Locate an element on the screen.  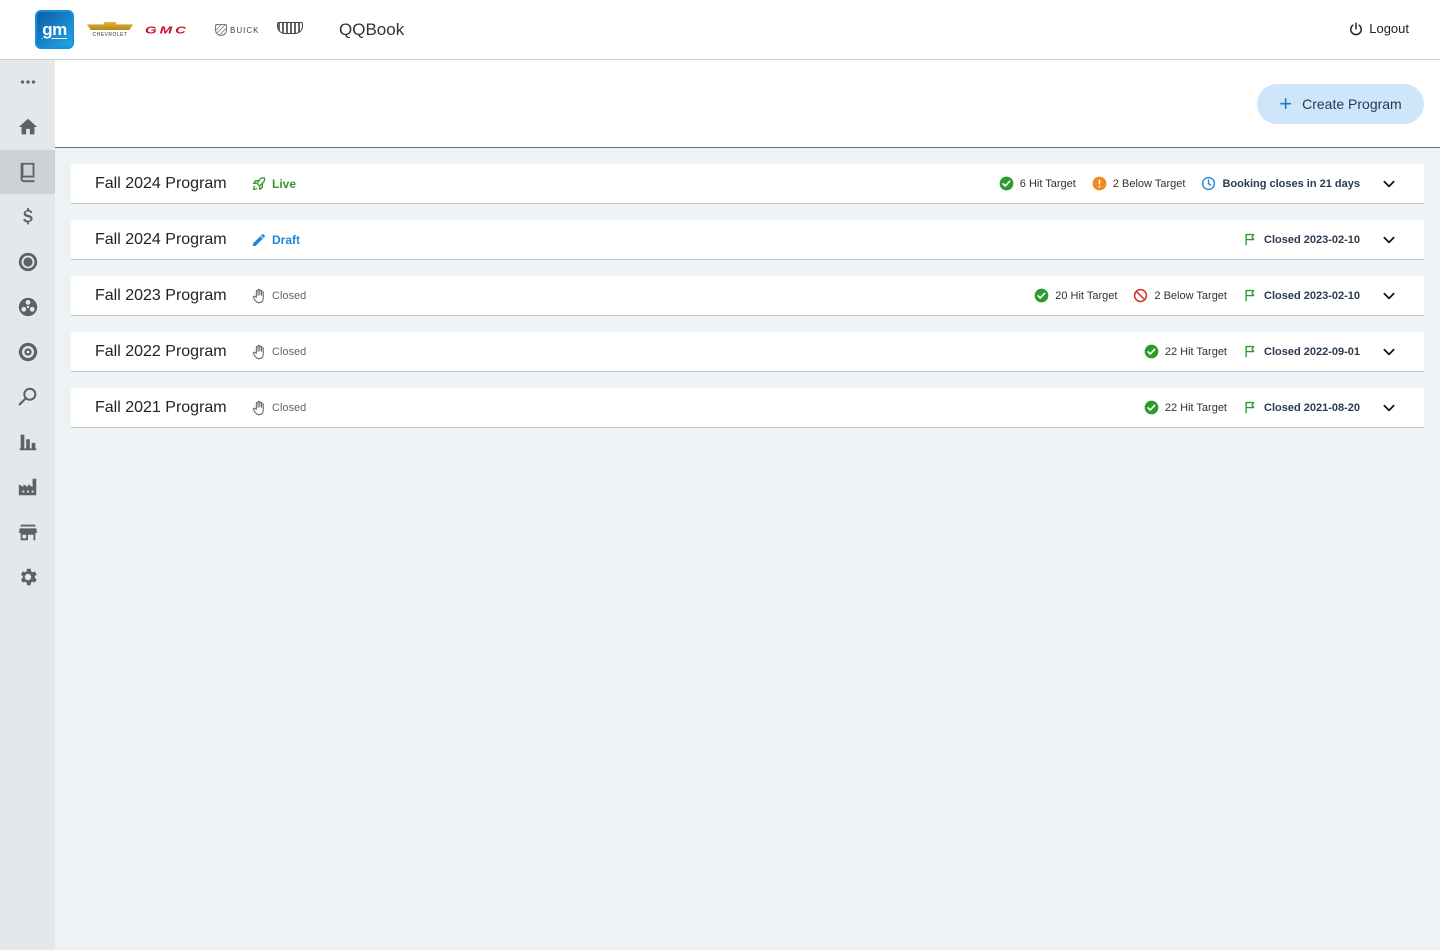
target-icon is located at coordinates (27, 262).